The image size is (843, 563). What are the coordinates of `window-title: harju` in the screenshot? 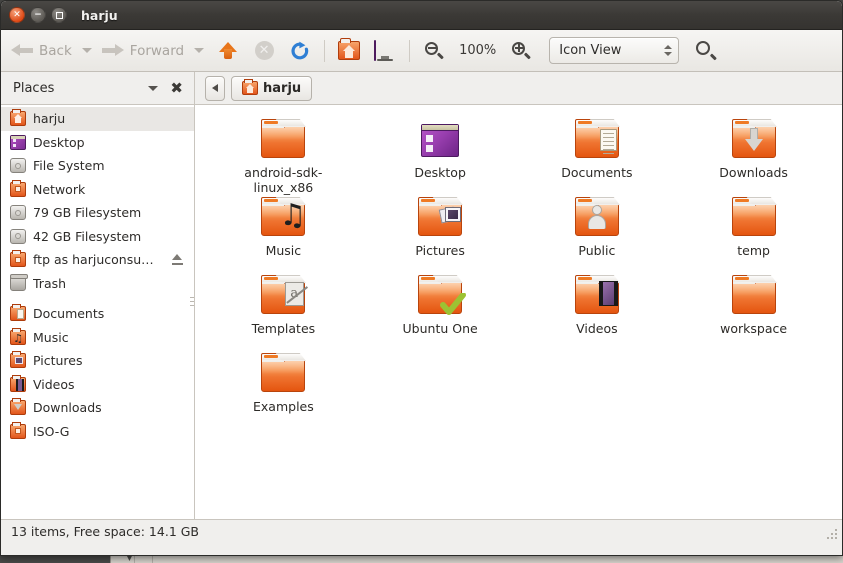 It's located at (99, 15).